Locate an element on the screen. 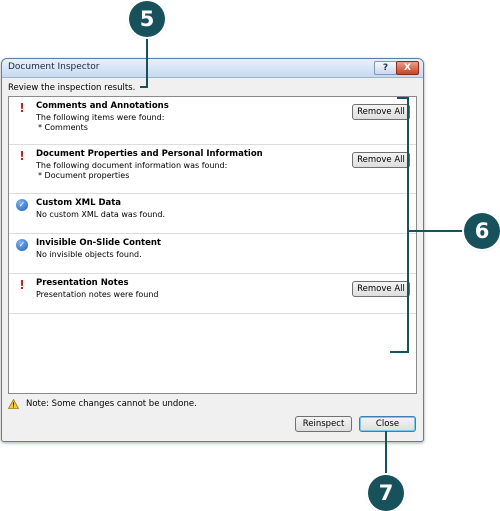 This screenshot has width=500, height=511. warning-triangle-icon is located at coordinates (13, 404).